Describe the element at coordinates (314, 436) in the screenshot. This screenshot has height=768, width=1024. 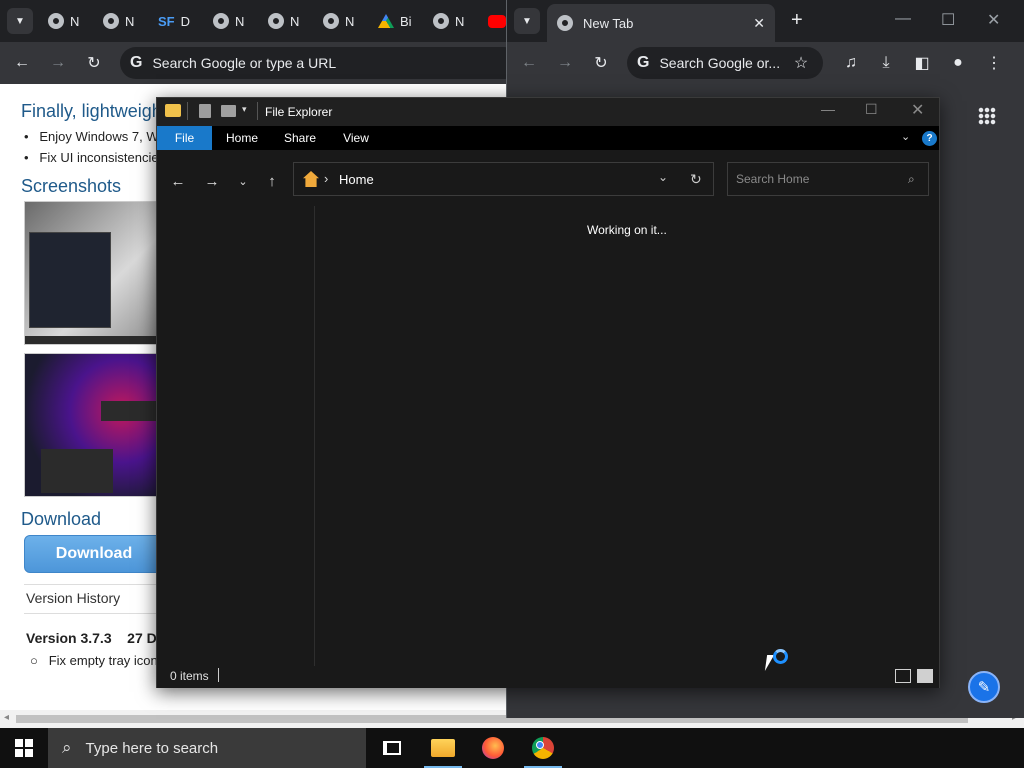
I see `pane-divider` at that location.